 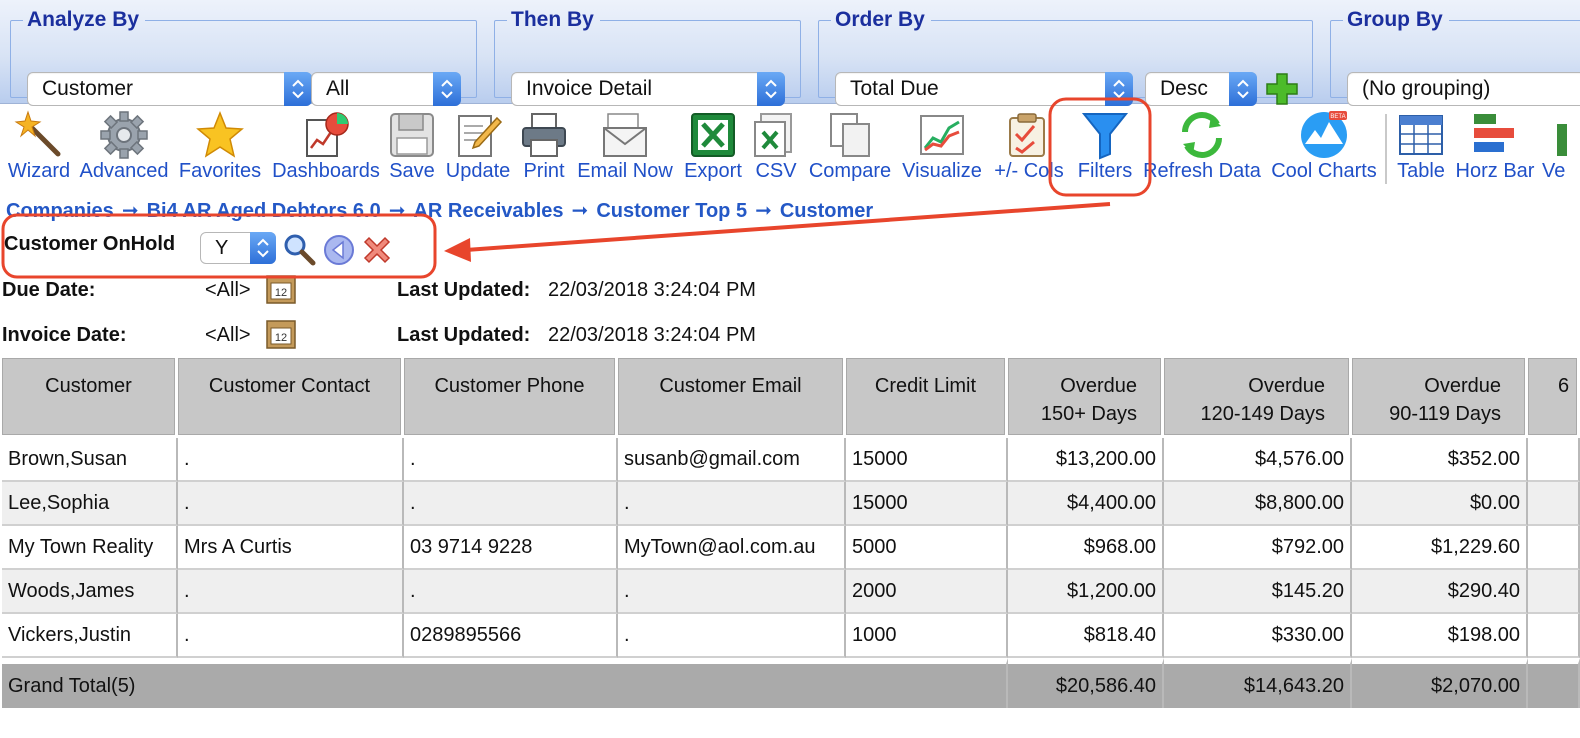 What do you see at coordinates (1029, 147) in the screenshot?
I see `add-remove-cols-button: +/- Cols` at bounding box center [1029, 147].